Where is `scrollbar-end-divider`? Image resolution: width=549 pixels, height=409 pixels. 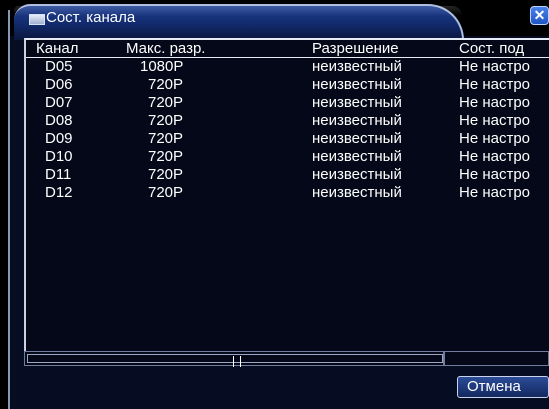 scrollbar-end-divider is located at coordinates (444, 358).